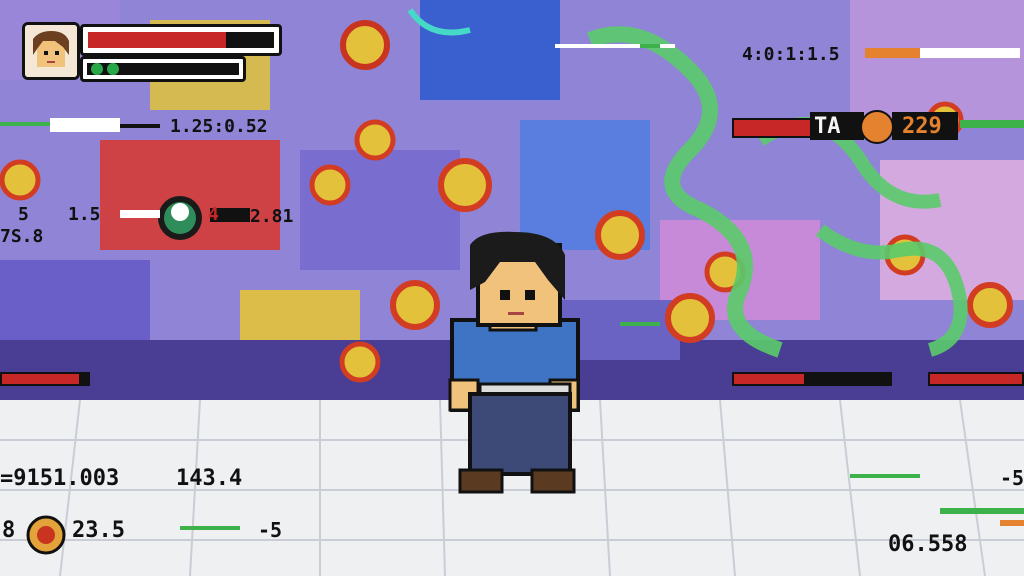  Describe the element at coordinates (180, 218) in the screenshot. I see `enemy-token` at that location.